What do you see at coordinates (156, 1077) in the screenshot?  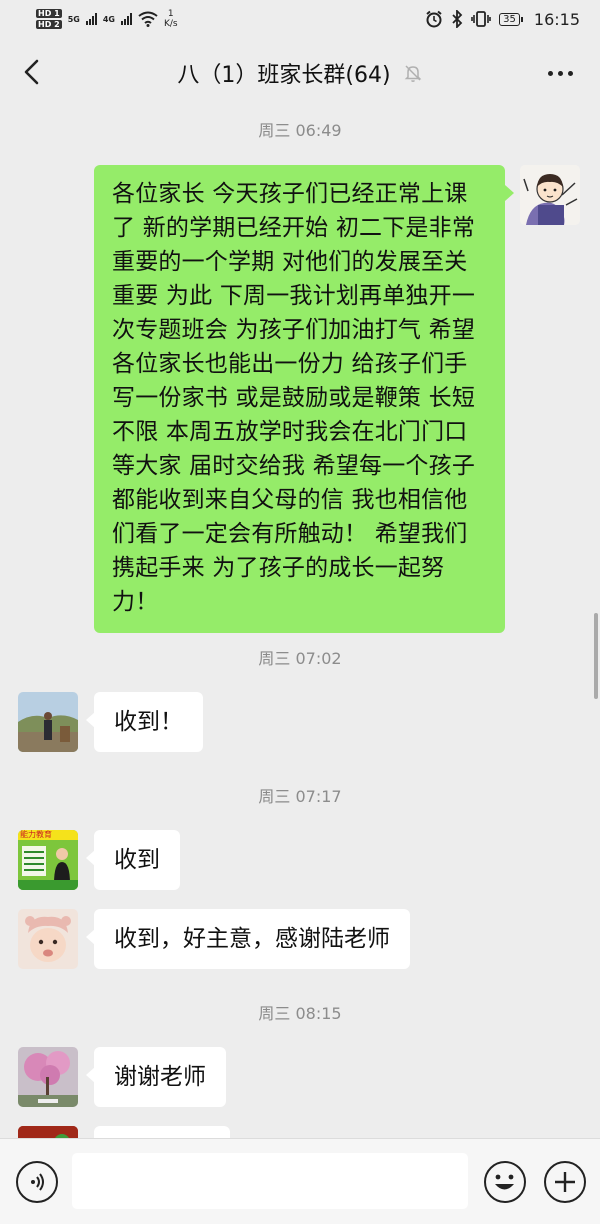 I see `incoming-message-bubble: 谢谢老师` at bounding box center [156, 1077].